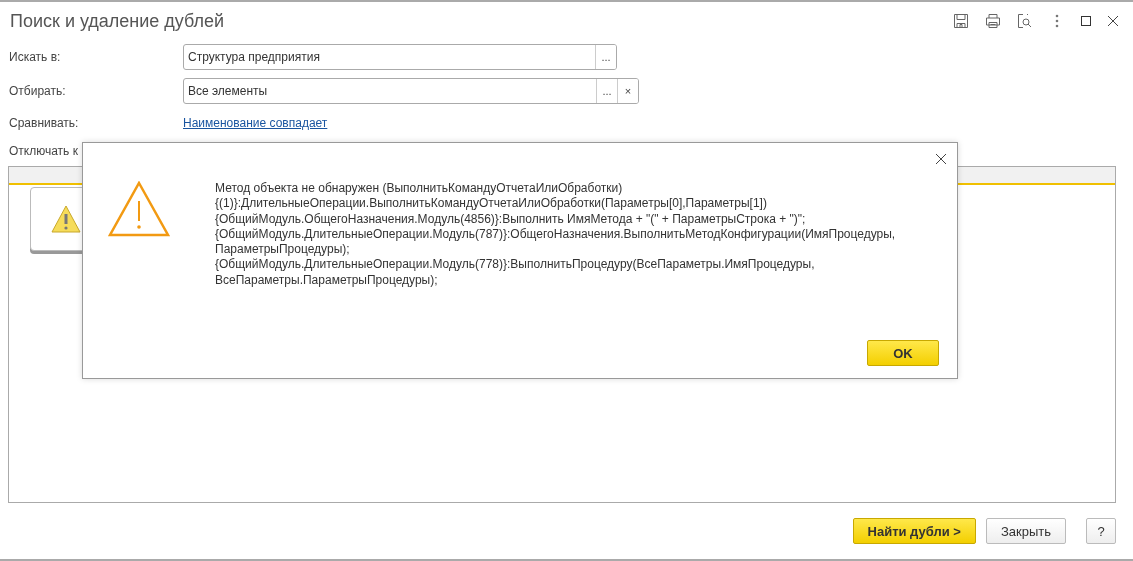 This screenshot has width=1133, height=561. What do you see at coordinates (1025, 531) in the screenshot?
I see `action-button: Закрыть` at bounding box center [1025, 531].